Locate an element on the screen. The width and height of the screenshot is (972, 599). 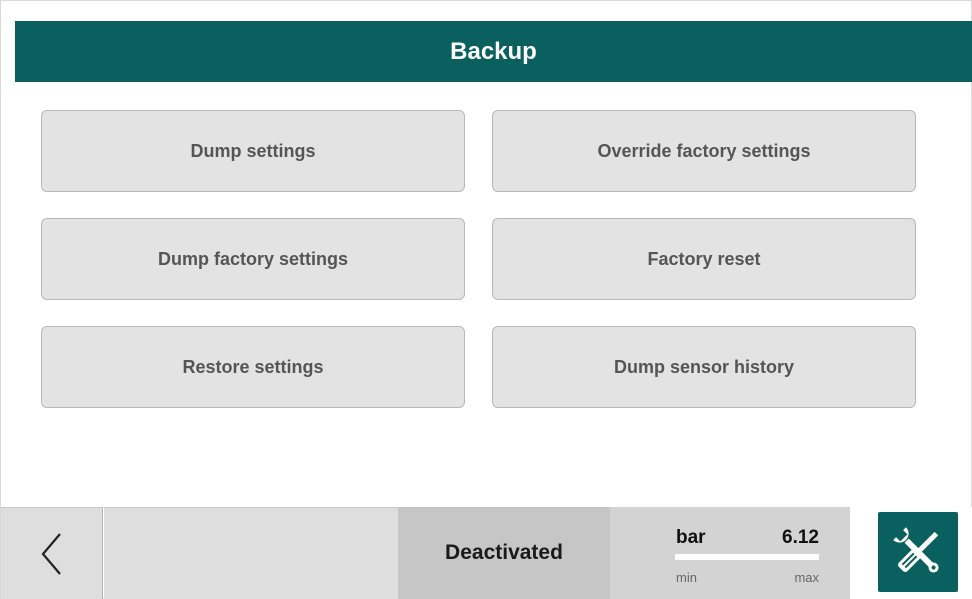
gauge-unit: bar is located at coordinates (691, 537).